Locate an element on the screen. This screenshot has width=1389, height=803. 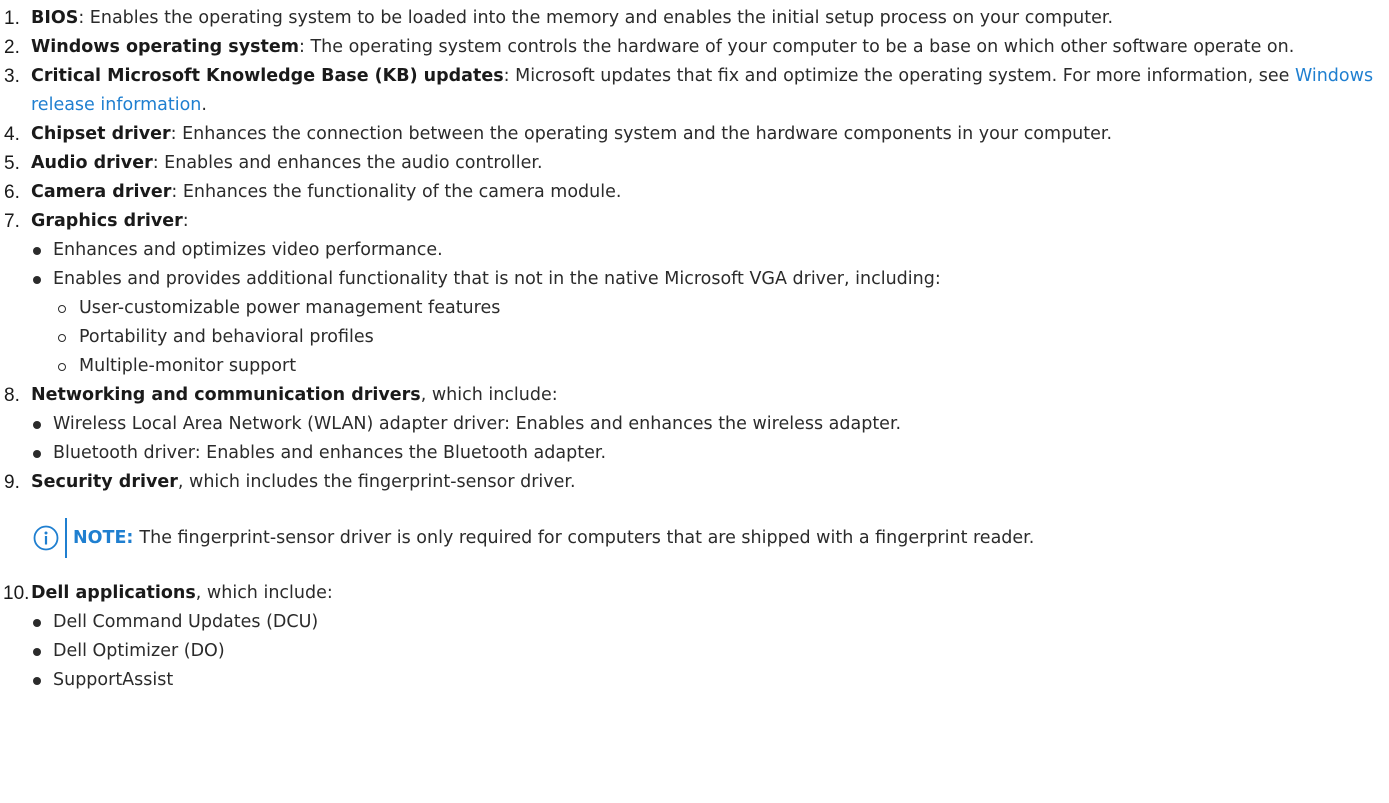
item-term: Graphics driver is located at coordinates (107, 221).